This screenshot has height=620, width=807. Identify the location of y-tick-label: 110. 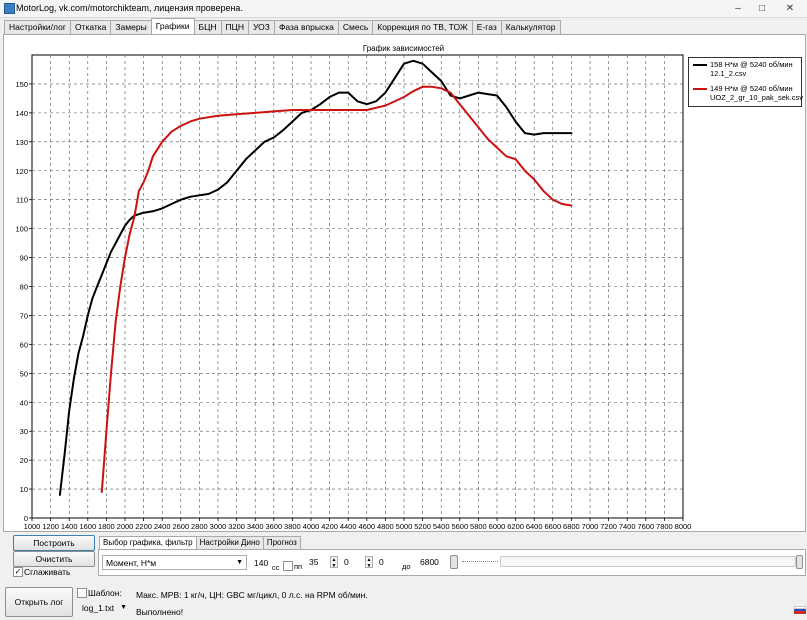
(22, 200).